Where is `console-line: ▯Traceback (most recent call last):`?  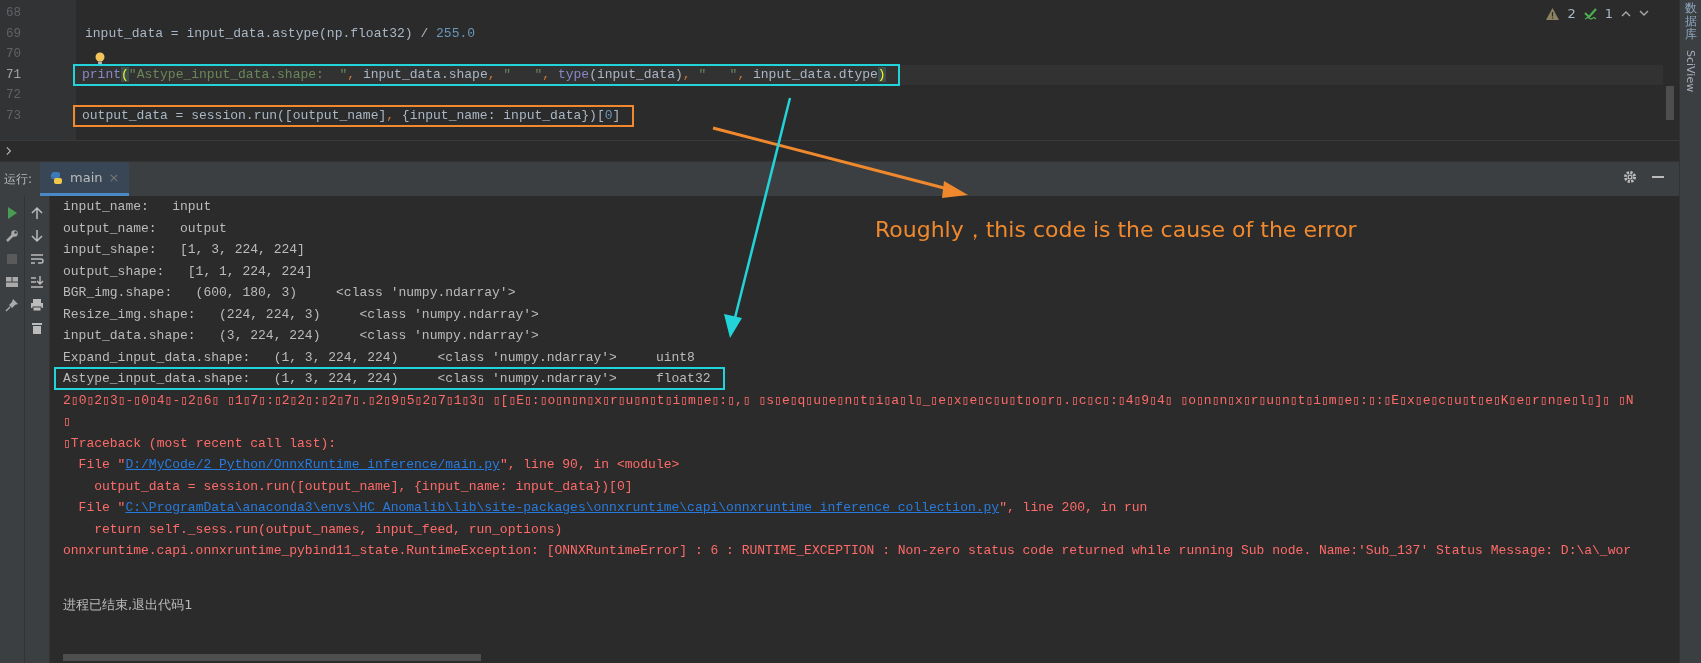 console-line: ▯Traceback (most recent call last): is located at coordinates (200, 443).